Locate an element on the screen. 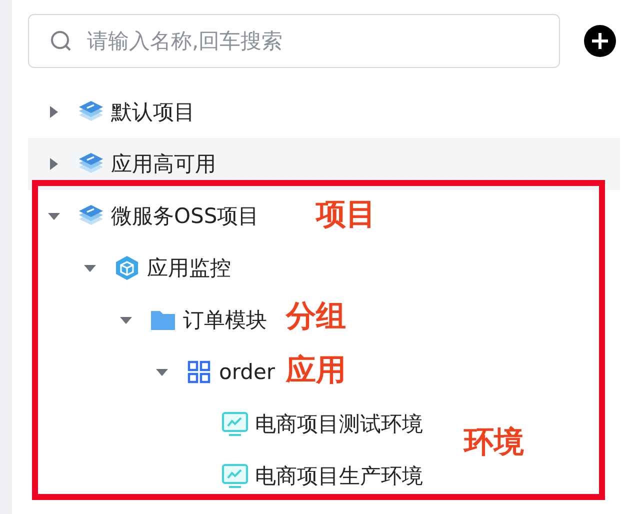 The height and width of the screenshot is (514, 636). tree-row: 应用监控 is located at coordinates (133, 268).